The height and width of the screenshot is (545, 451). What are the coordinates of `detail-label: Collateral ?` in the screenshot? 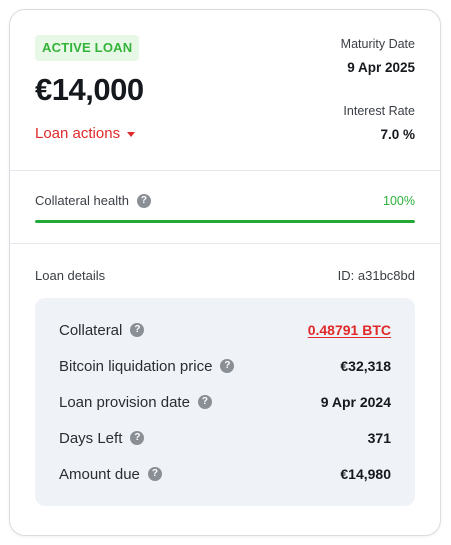 It's located at (102, 330).